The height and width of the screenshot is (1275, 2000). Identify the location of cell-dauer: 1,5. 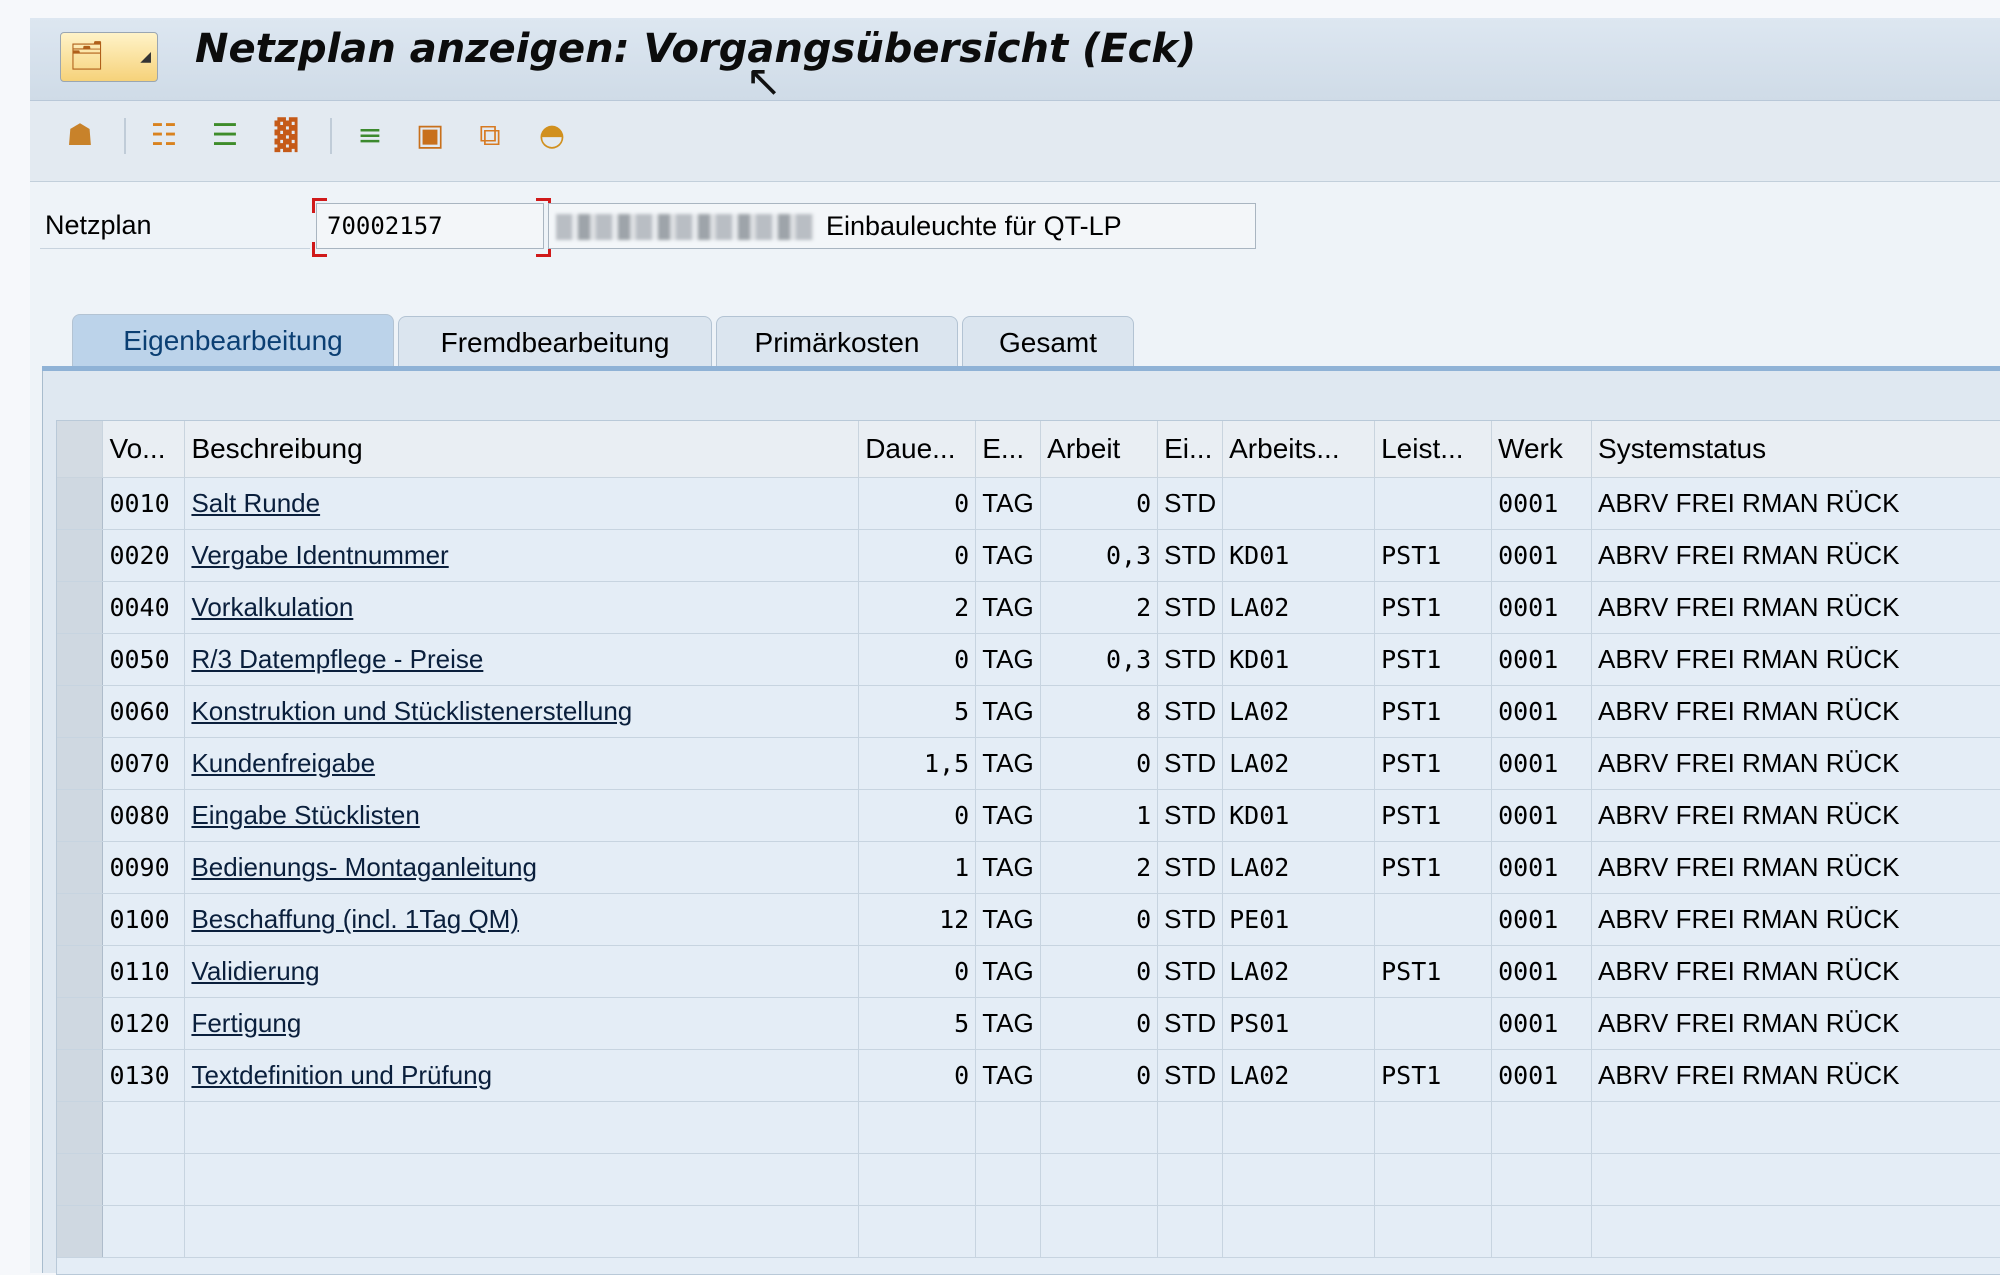
(917, 763).